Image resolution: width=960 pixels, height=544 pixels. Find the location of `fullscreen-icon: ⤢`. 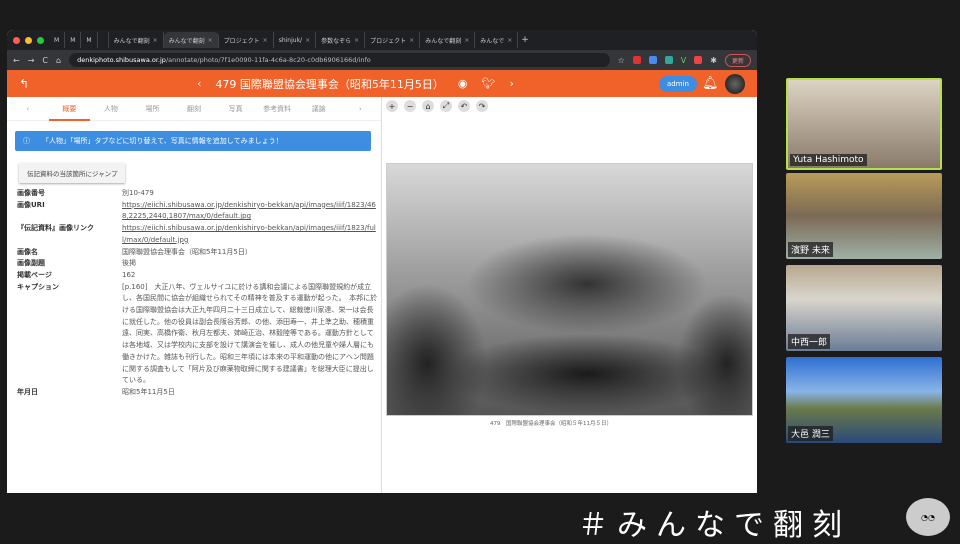

fullscreen-icon: ⤢ is located at coordinates (446, 106).